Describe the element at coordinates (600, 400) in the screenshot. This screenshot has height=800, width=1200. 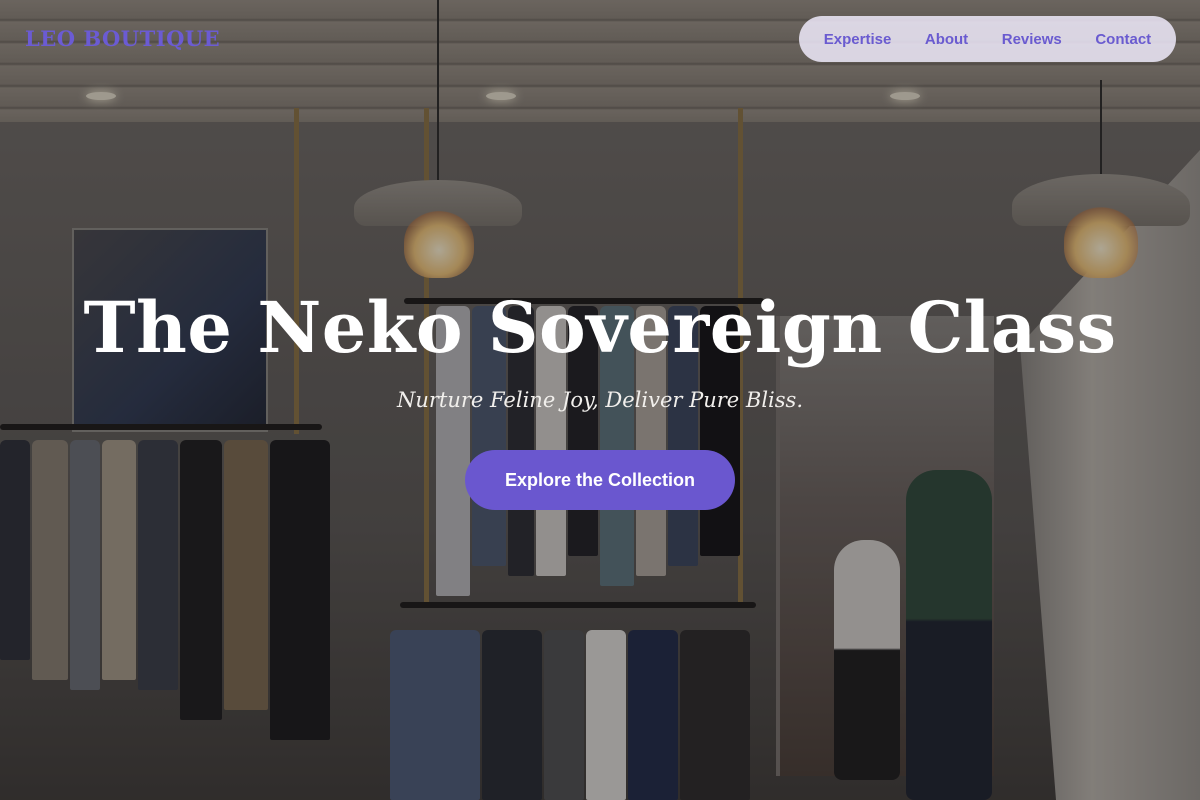
I see `hero-subtitle: Nurture Feline Joy, Deliver Pure Bliss.` at that location.